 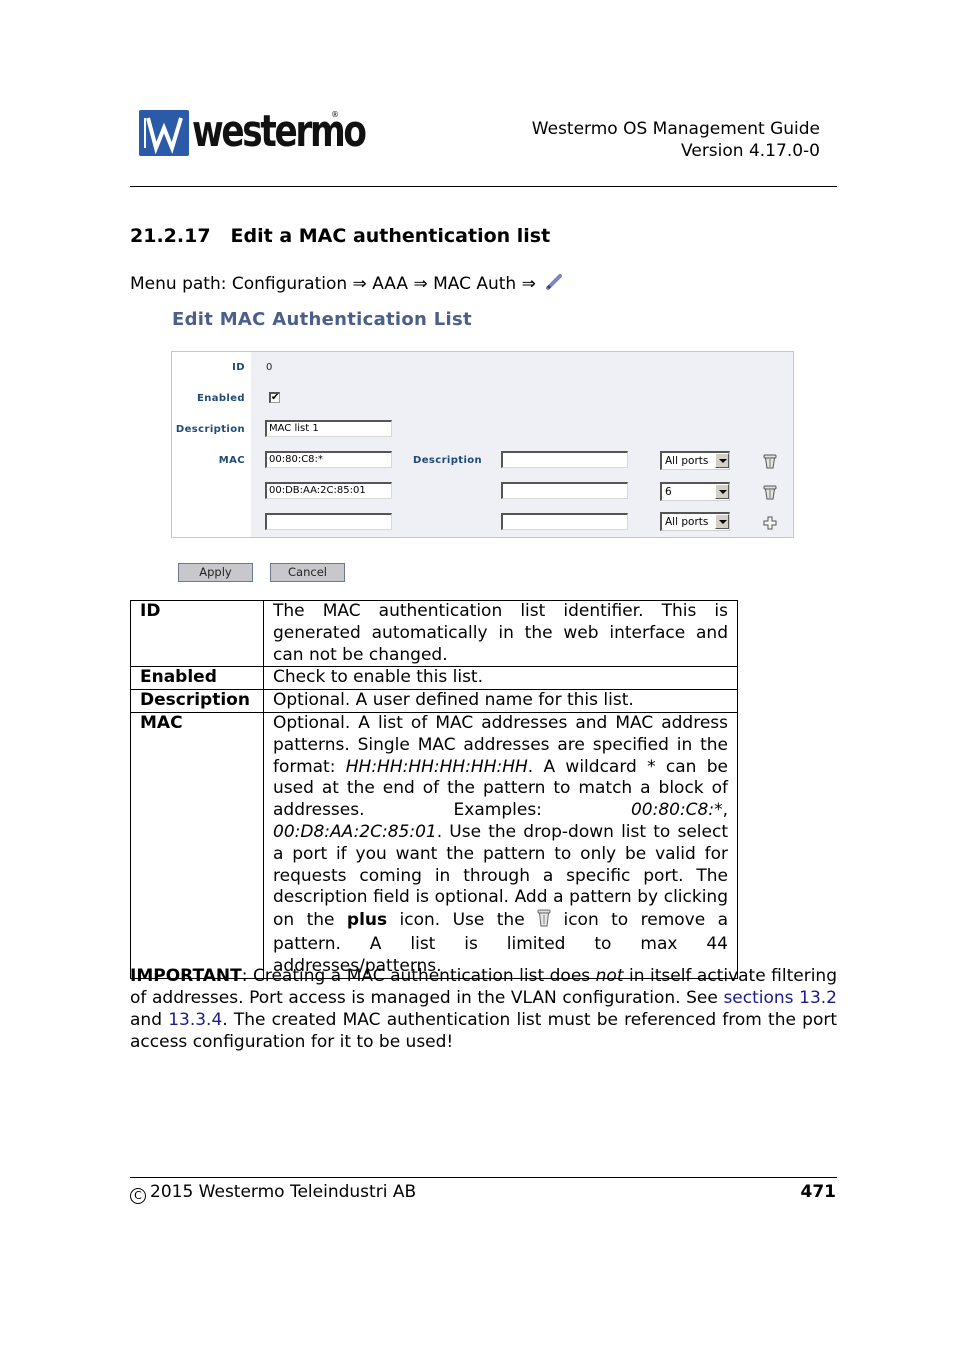 I want to click on section-number: 21.2.17, so click(x=170, y=236).